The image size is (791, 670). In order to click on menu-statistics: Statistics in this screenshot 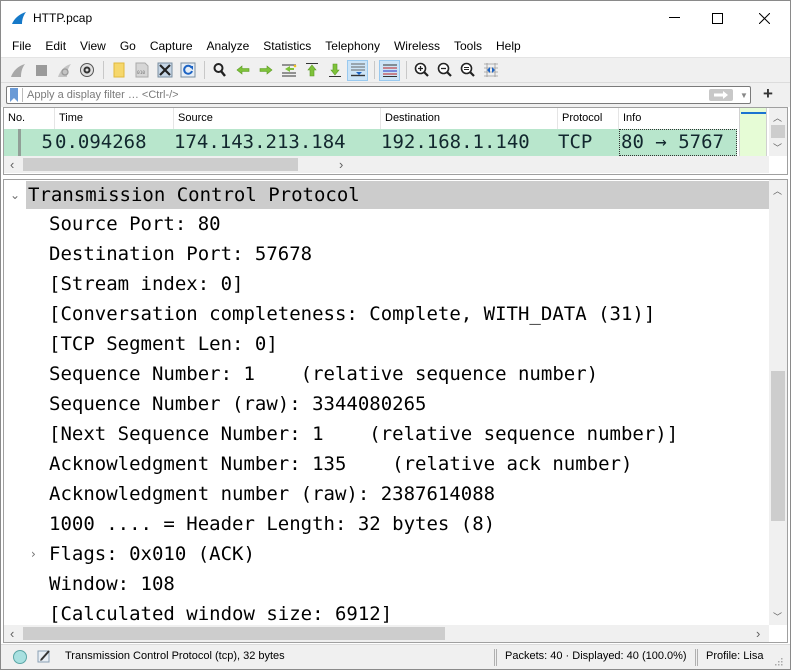, I will do `click(287, 46)`.